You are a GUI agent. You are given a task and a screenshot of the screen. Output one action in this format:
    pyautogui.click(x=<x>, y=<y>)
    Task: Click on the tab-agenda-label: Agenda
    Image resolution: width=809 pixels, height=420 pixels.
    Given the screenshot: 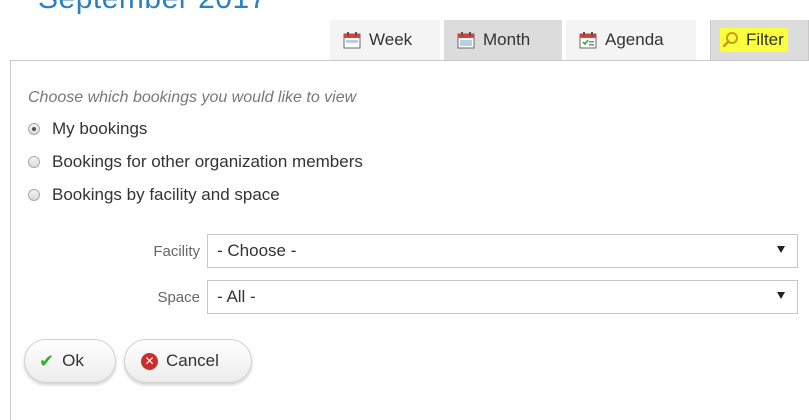 What is the action you would take?
    pyautogui.click(x=634, y=39)
    